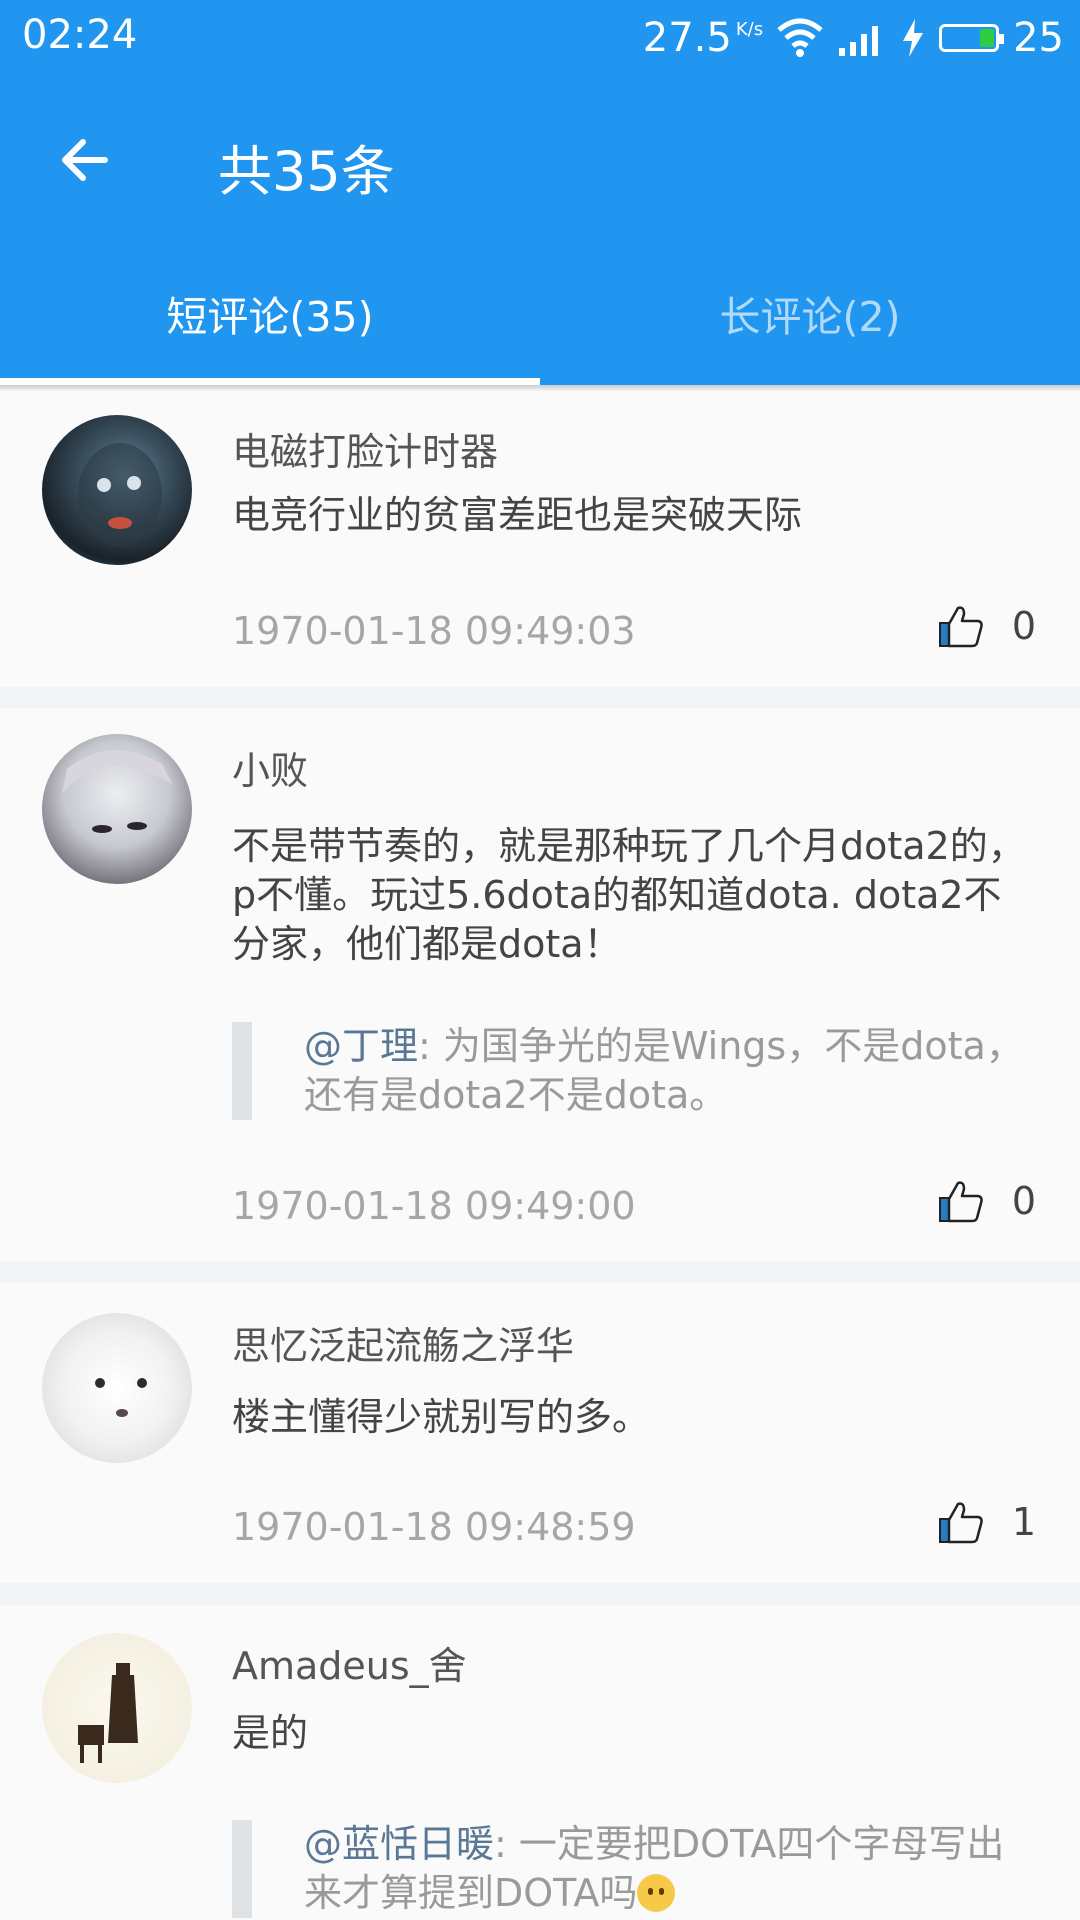  What do you see at coordinates (361, 1046) in the screenshot?
I see `reply-user: @丁理` at bounding box center [361, 1046].